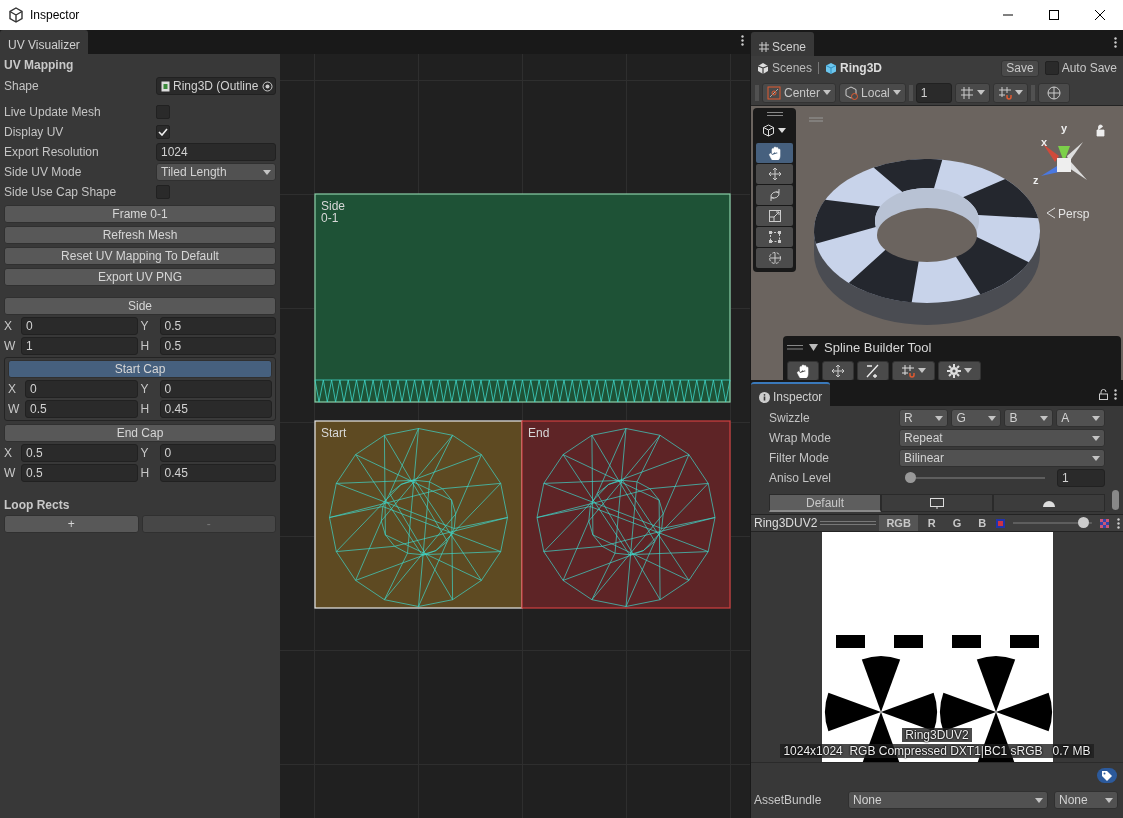  Describe the element at coordinates (1080, 418) in the screenshot. I see `dropdown: A` at that location.